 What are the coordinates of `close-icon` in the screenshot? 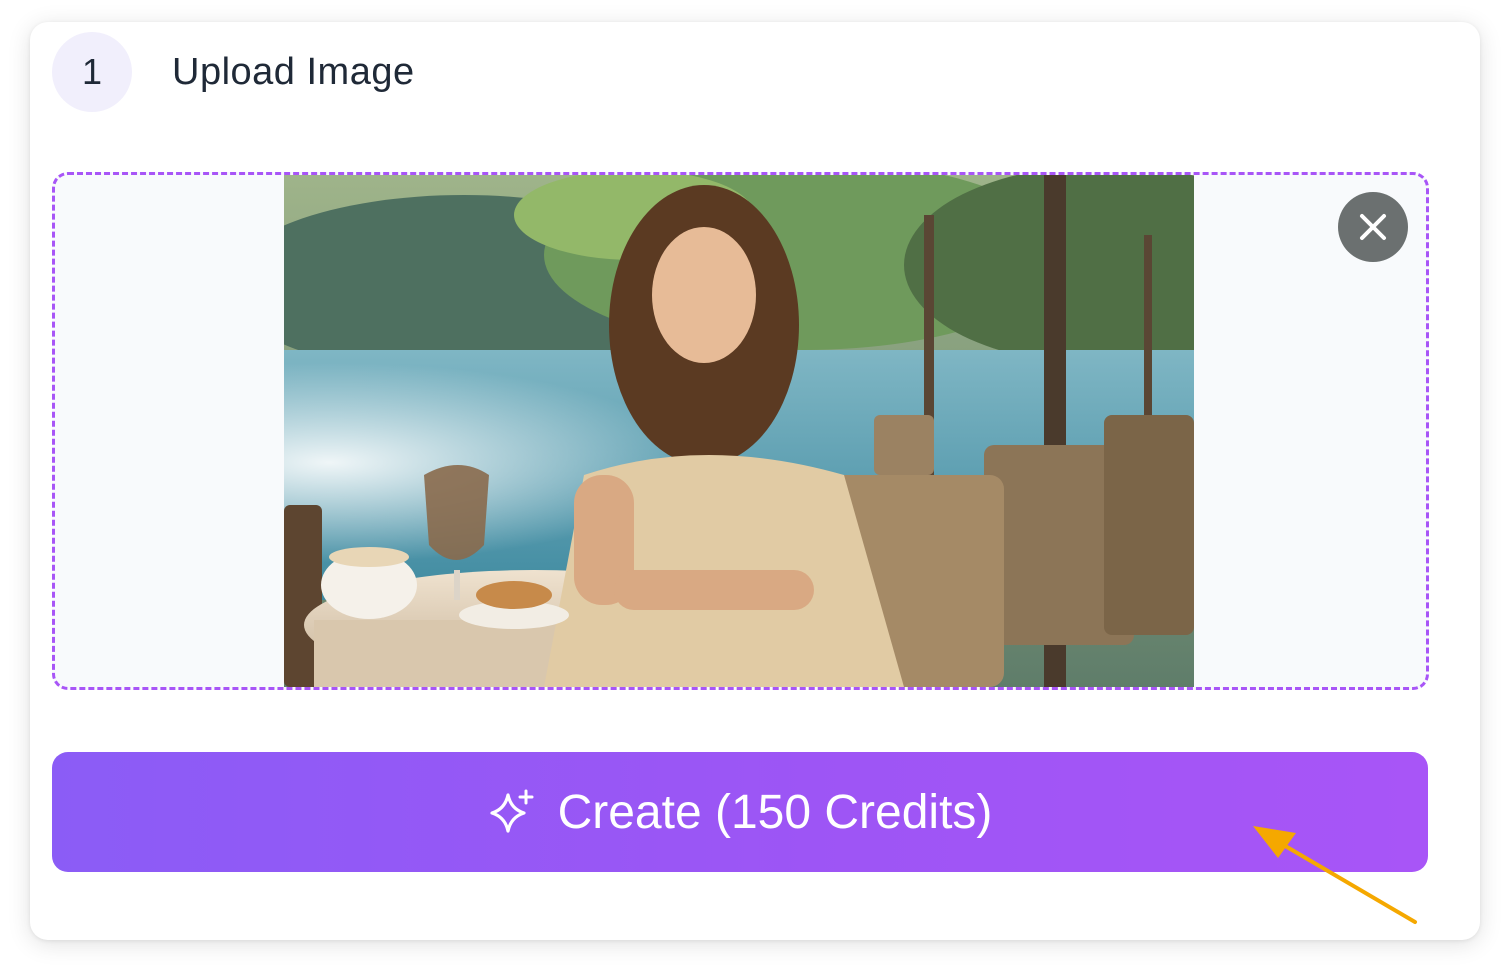 It's located at (1373, 227).